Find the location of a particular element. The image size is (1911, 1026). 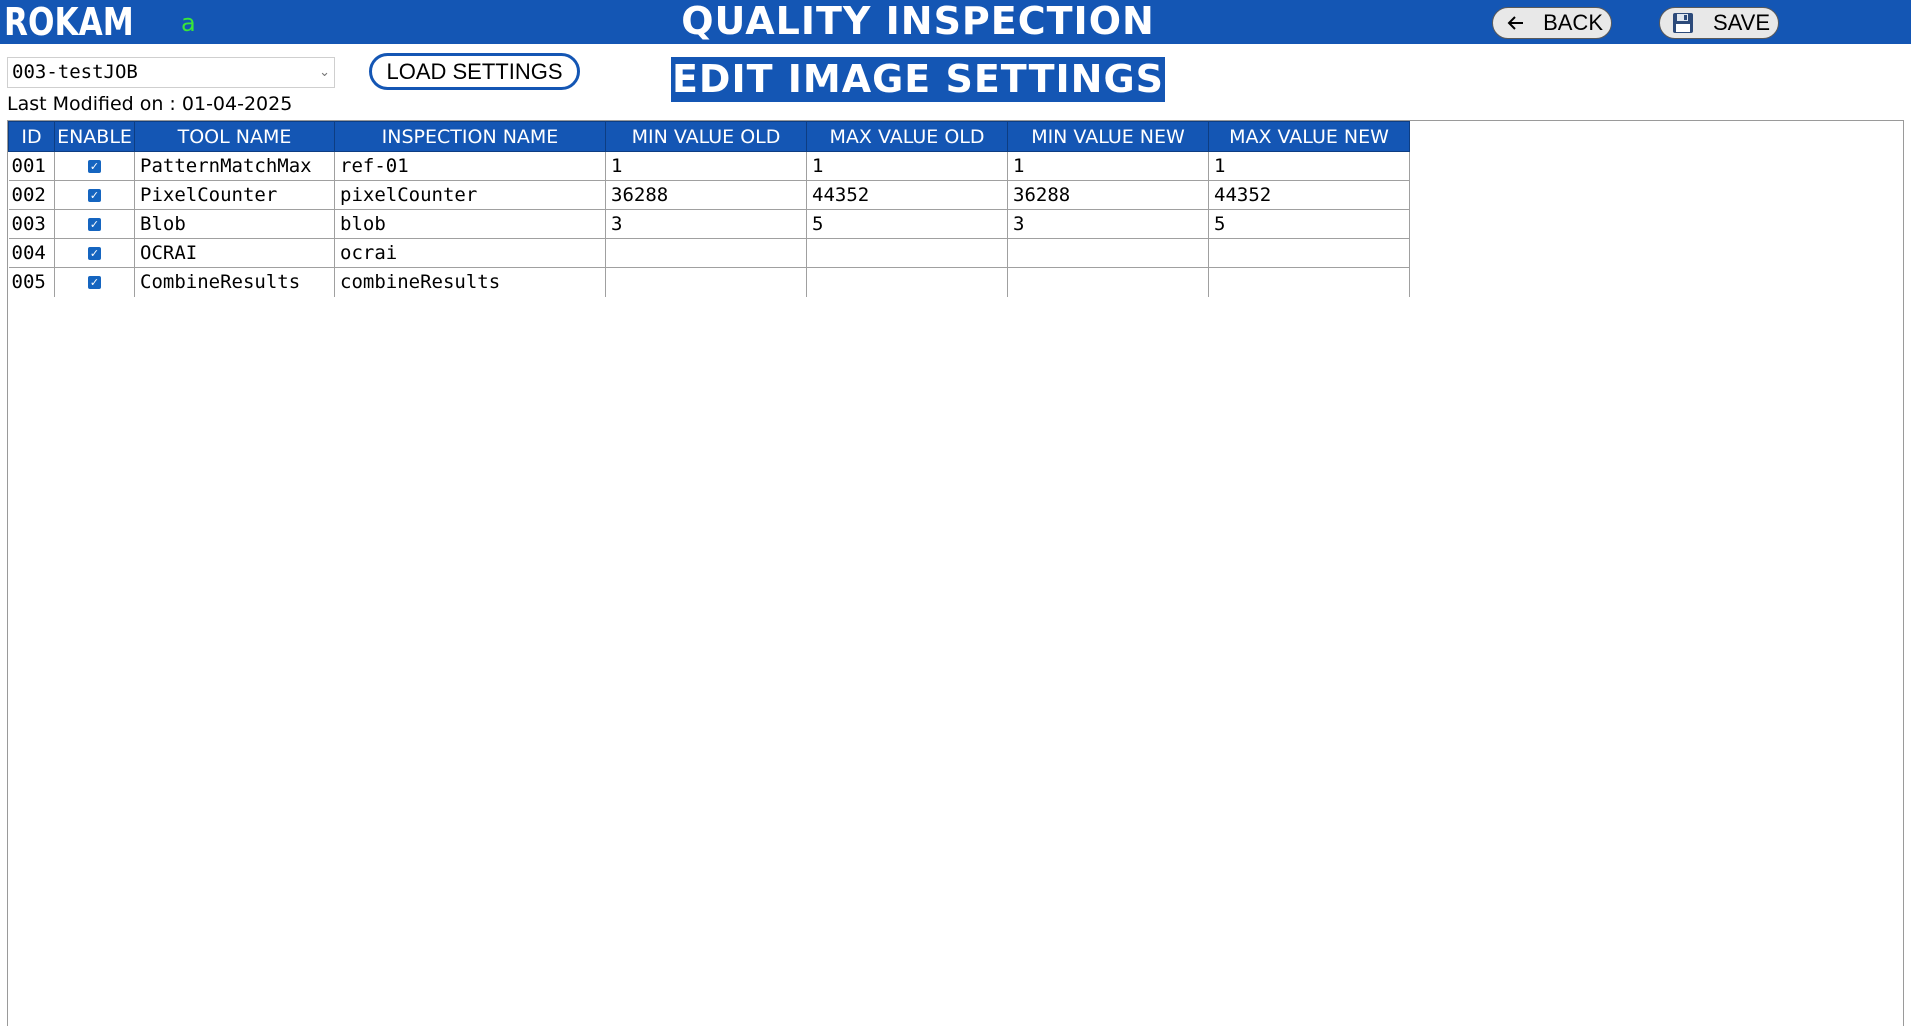

cell-tool-name: PatternMatchMax is located at coordinates (234, 166).